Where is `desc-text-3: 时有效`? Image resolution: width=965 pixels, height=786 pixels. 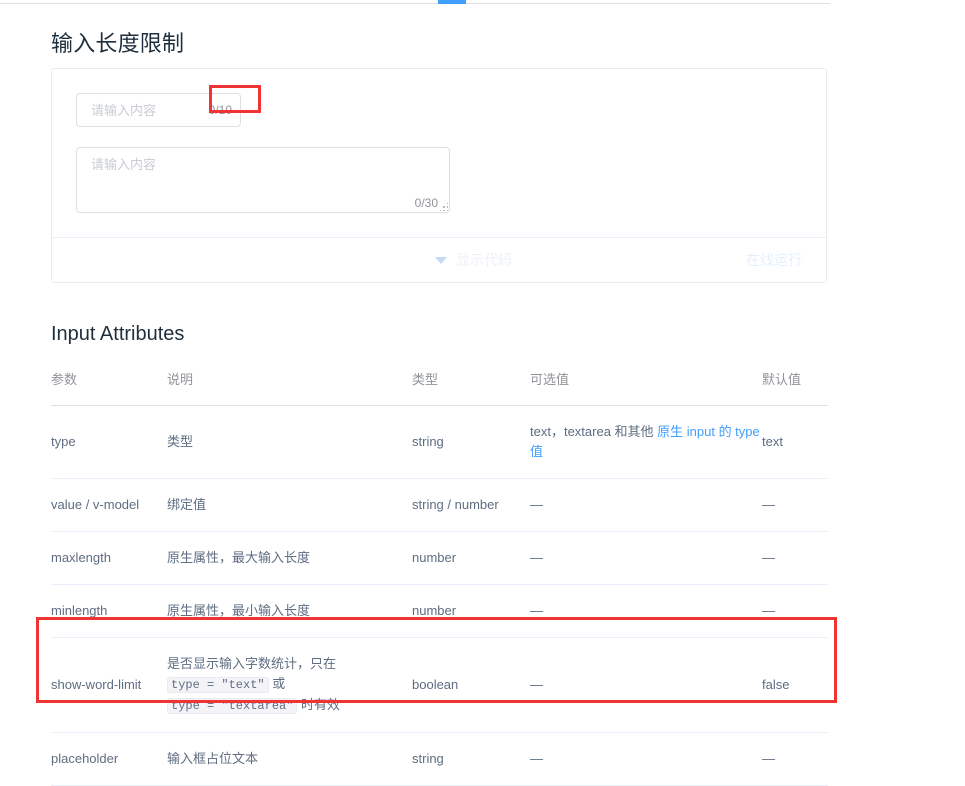 desc-text-3: 时有效 is located at coordinates (319, 704).